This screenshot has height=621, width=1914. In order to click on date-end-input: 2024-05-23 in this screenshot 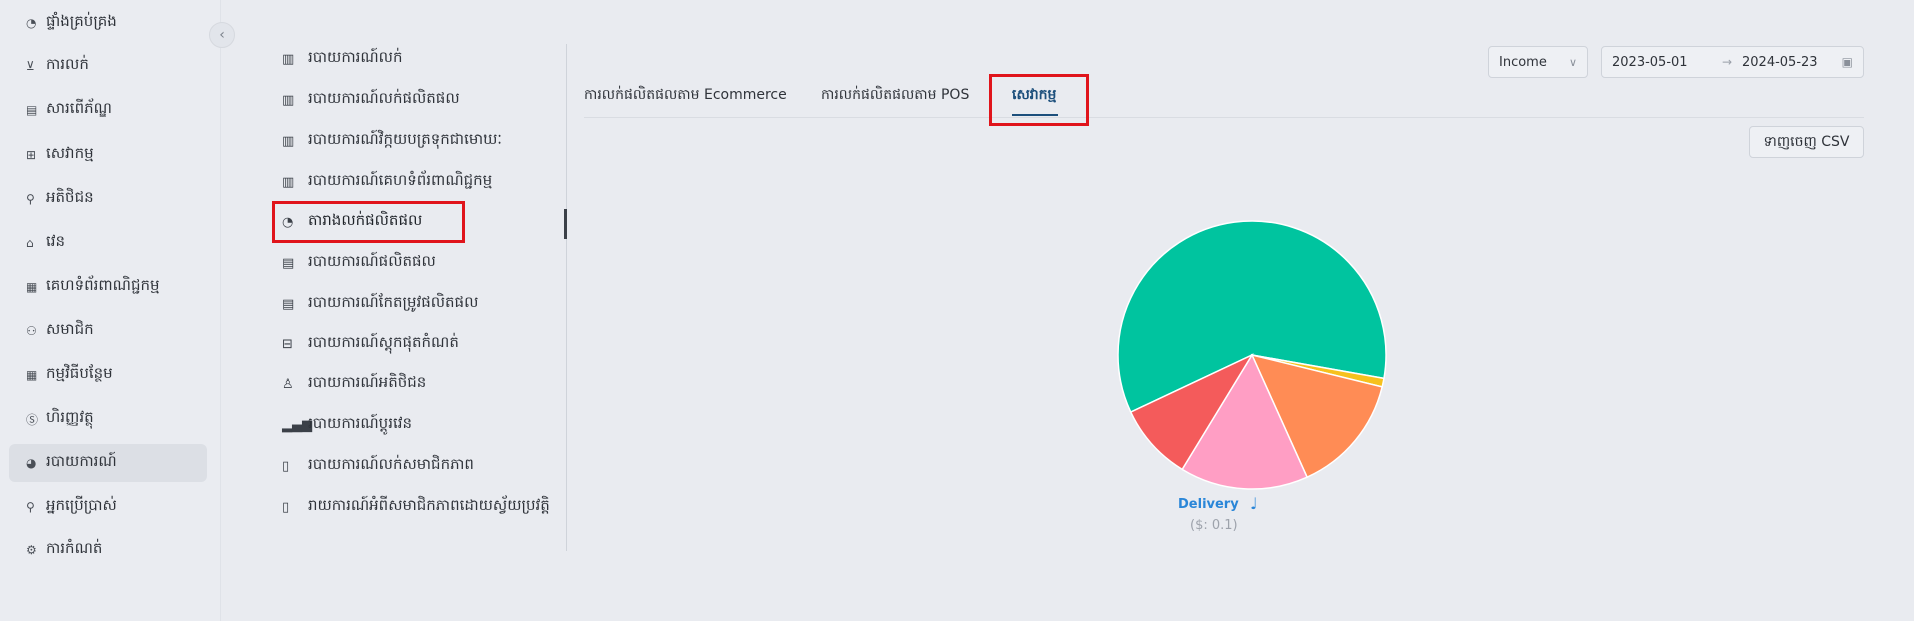, I will do `click(1792, 62)`.